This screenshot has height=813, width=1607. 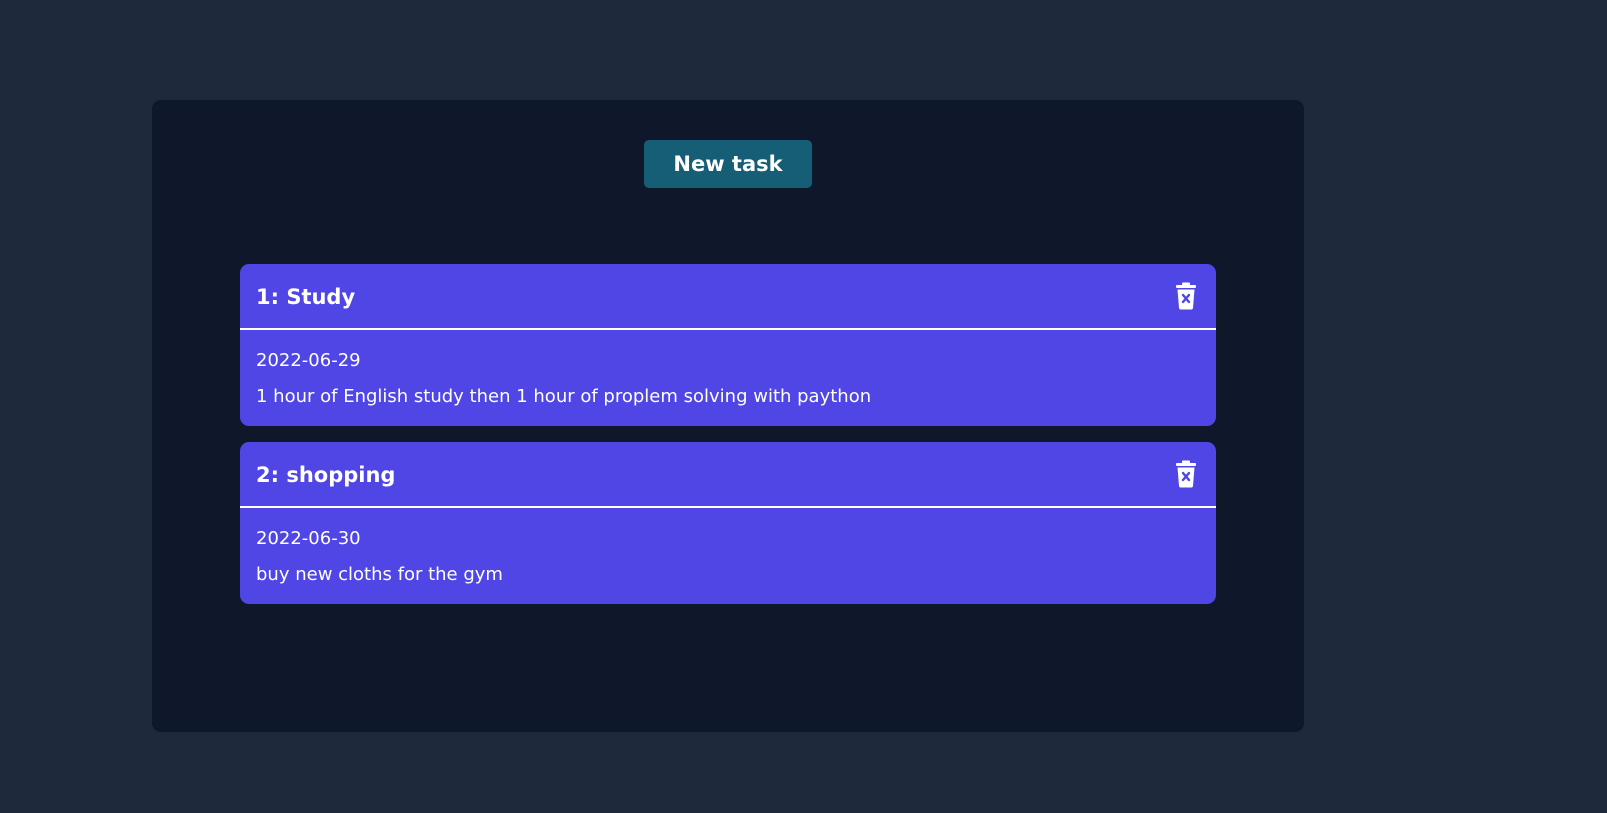 What do you see at coordinates (728, 297) in the screenshot?
I see `task-header: 1: Study` at bounding box center [728, 297].